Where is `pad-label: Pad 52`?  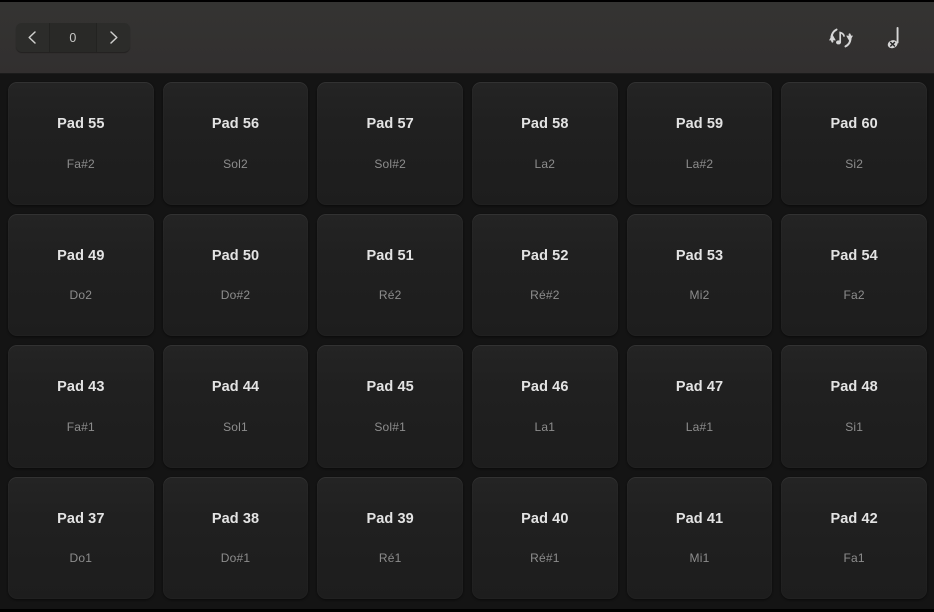 pad-label: Pad 52 is located at coordinates (545, 255).